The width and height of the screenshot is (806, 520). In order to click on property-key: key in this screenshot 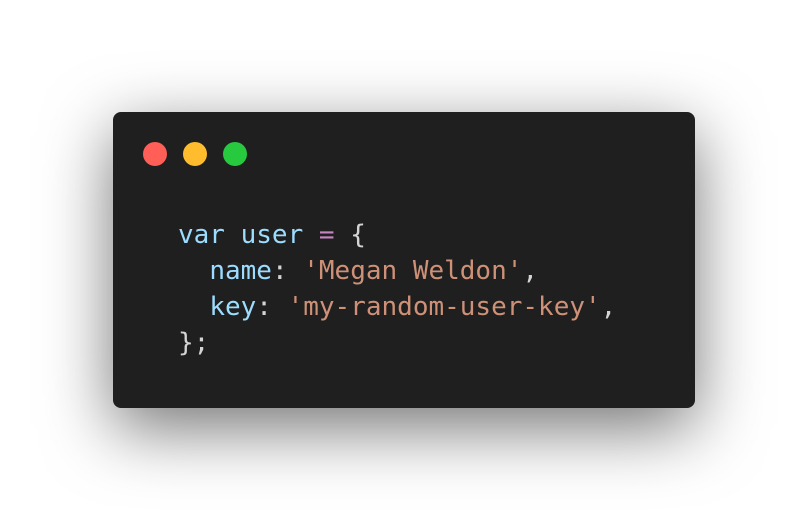, I will do `click(233, 307)`.